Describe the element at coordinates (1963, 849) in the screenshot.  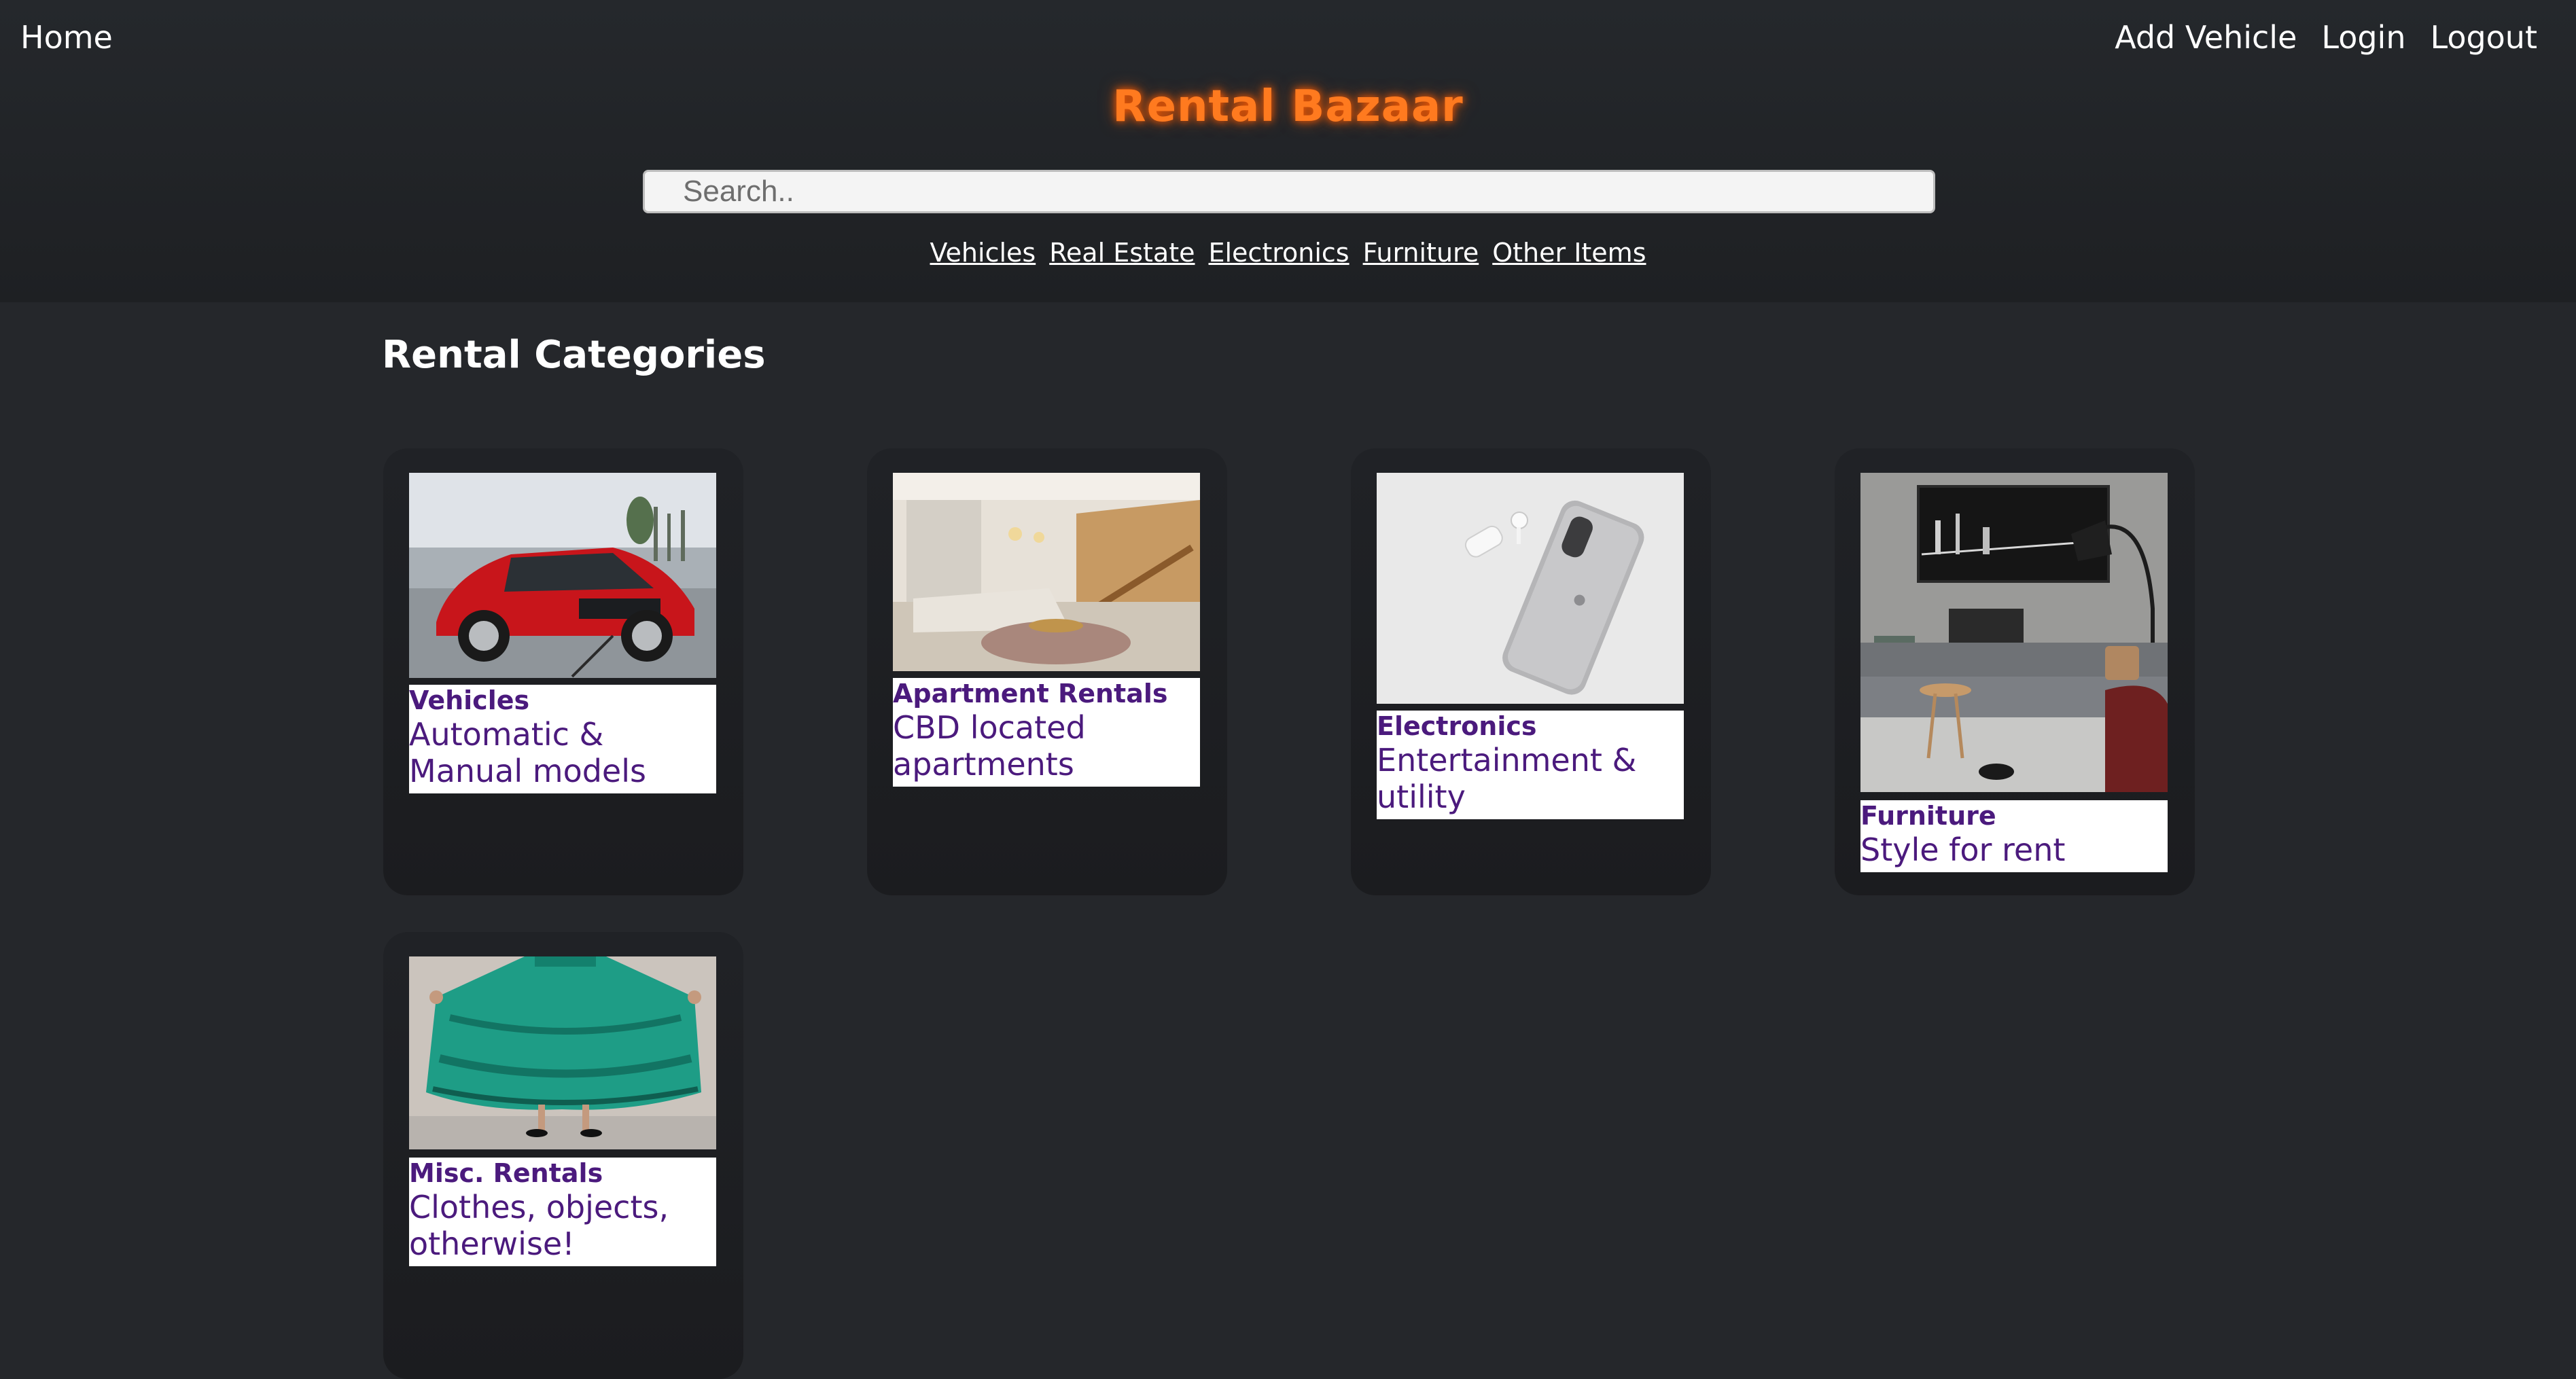
I see `card-desc: Style for rent` at that location.